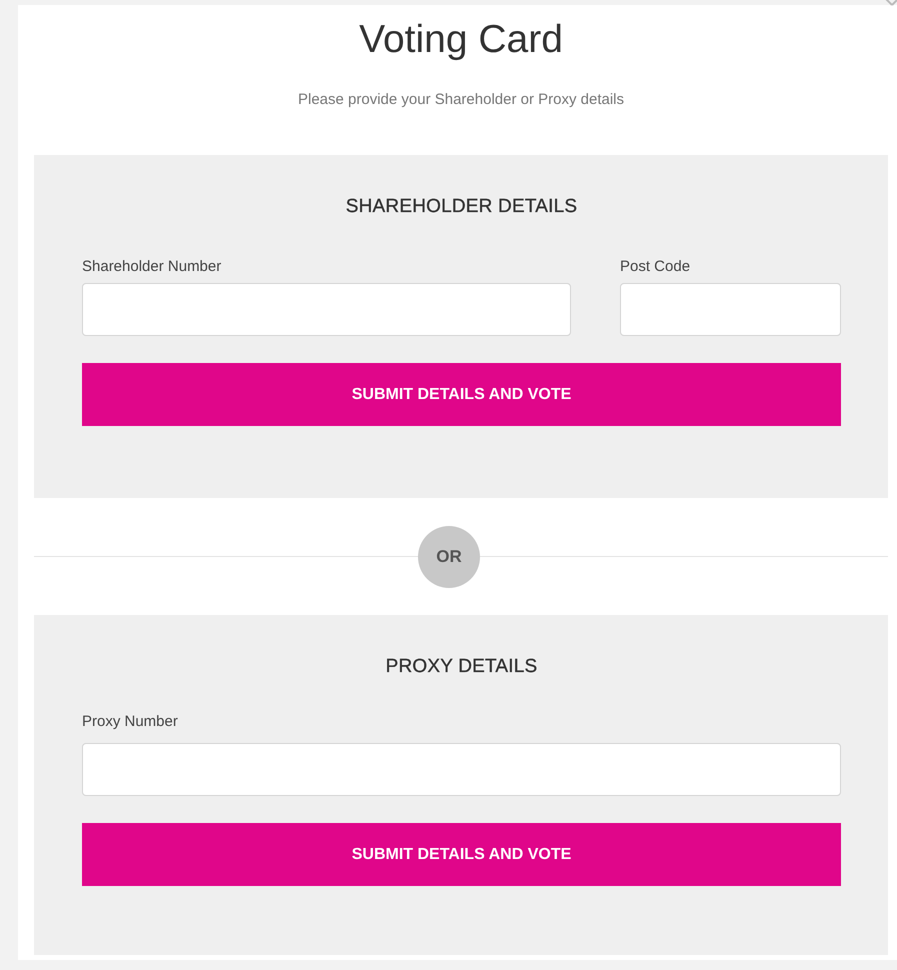 The image size is (897, 970). What do you see at coordinates (656, 267) in the screenshot?
I see `field-label: Post Code` at bounding box center [656, 267].